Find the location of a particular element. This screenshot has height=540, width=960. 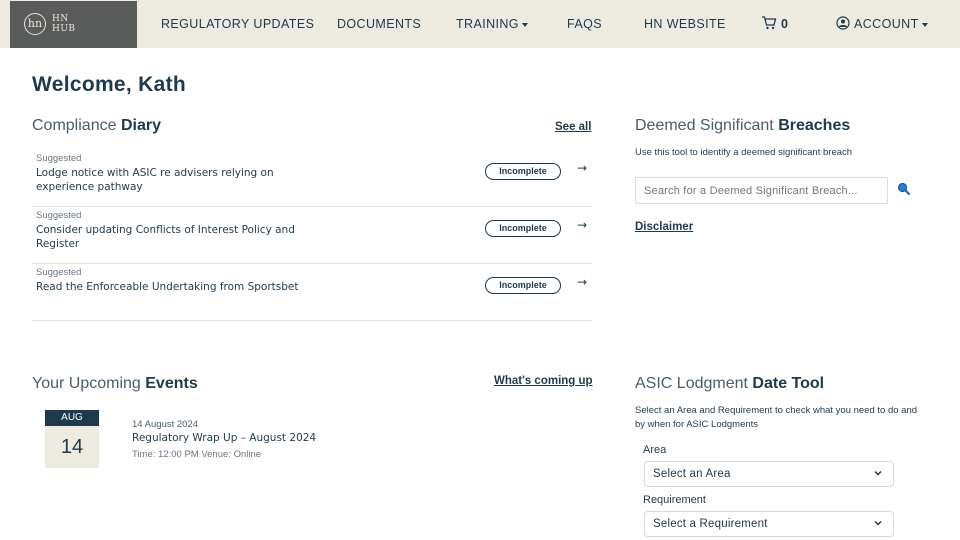

logo-line1: HN is located at coordinates (60, 19).